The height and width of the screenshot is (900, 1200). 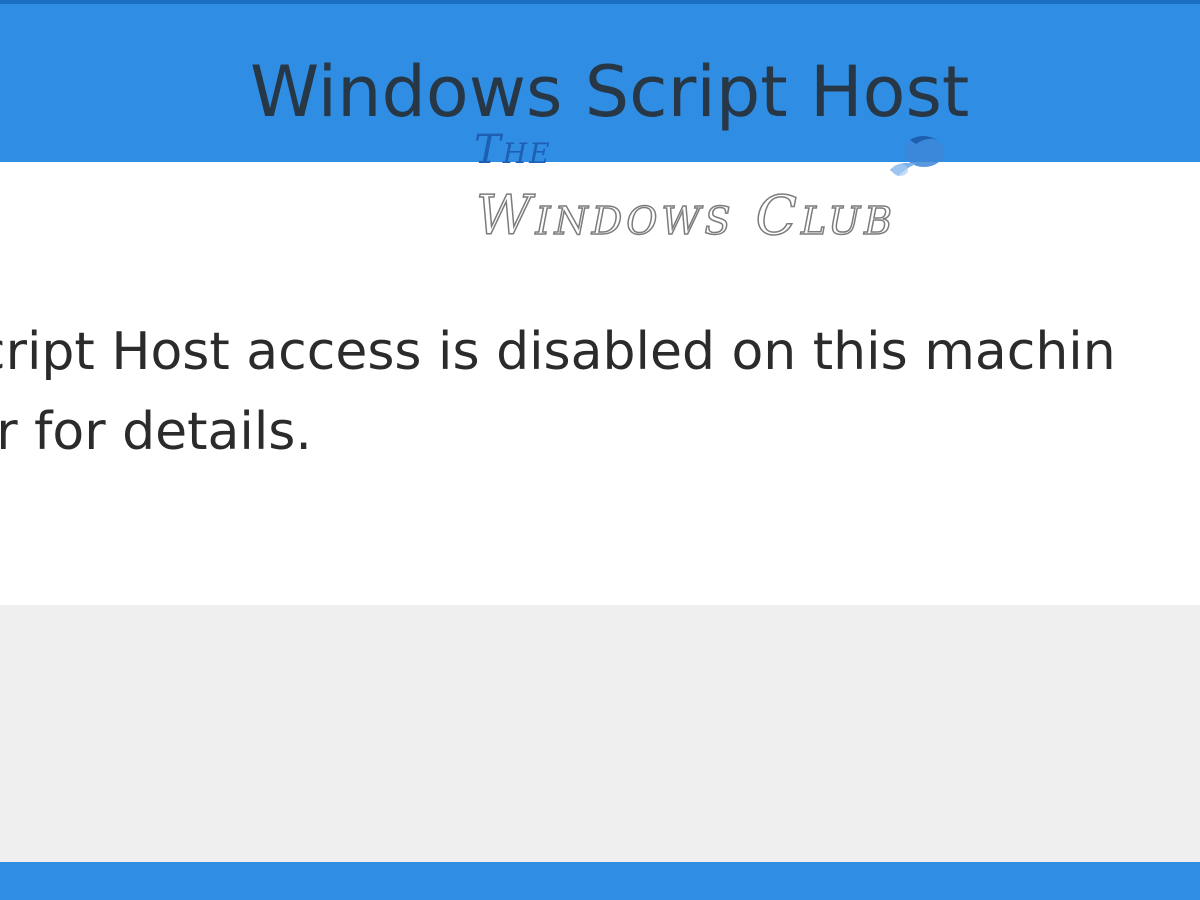 I want to click on window-title: Windows Script Host, so click(x=610, y=92).